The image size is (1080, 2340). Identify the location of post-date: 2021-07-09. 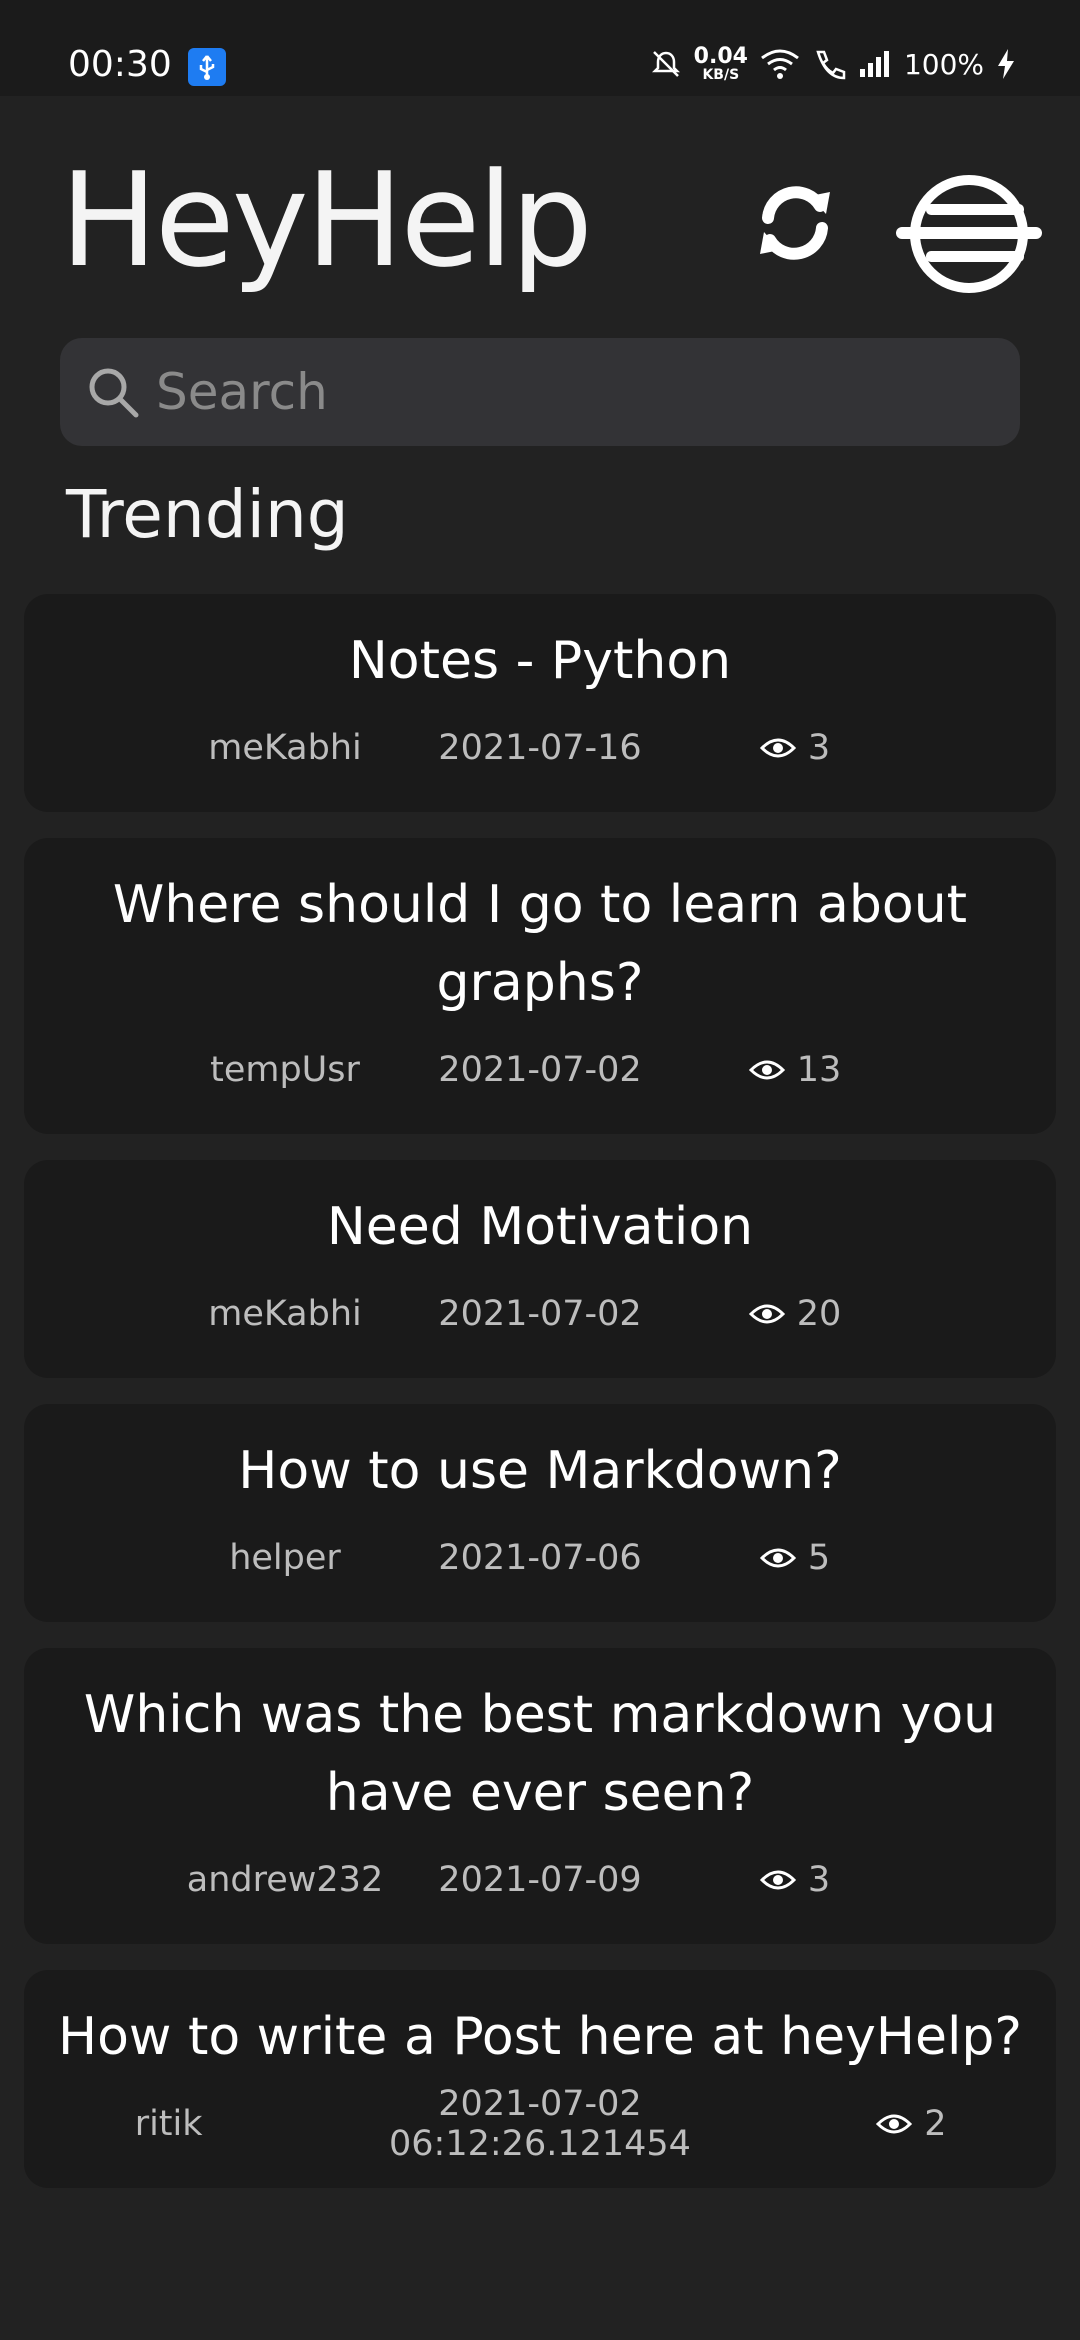
(540, 1880).